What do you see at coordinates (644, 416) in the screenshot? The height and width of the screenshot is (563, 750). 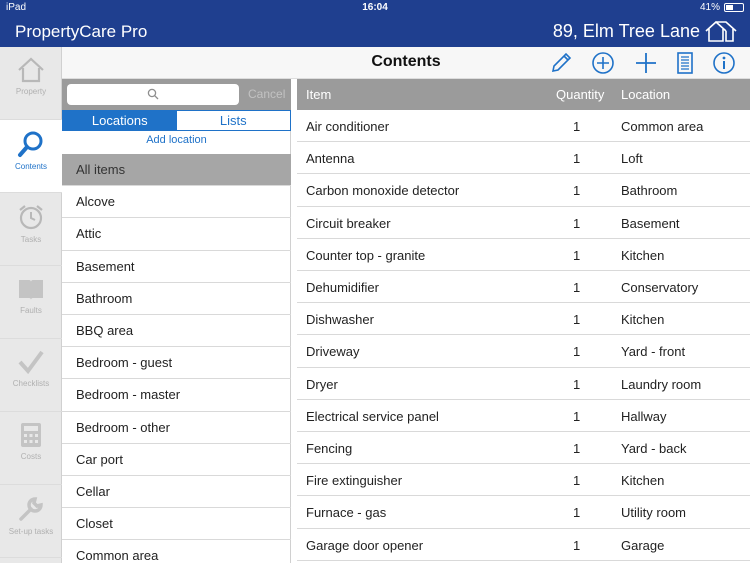 I see `cell-location: Hallway` at bounding box center [644, 416].